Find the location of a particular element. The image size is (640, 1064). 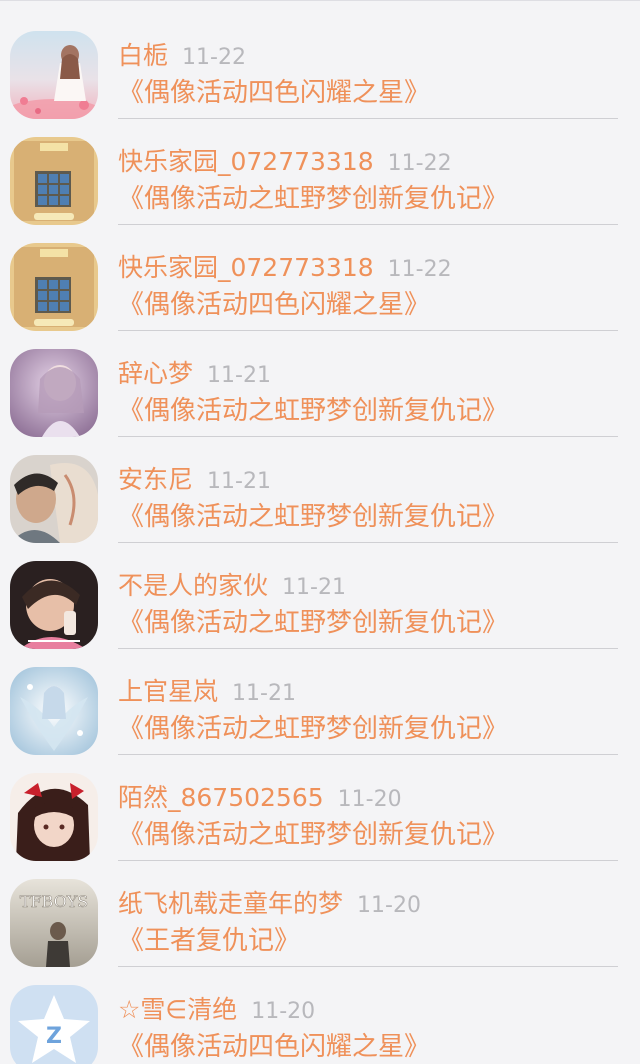

comment-meta: 上官星岚 11-21 is located at coordinates (207, 693).